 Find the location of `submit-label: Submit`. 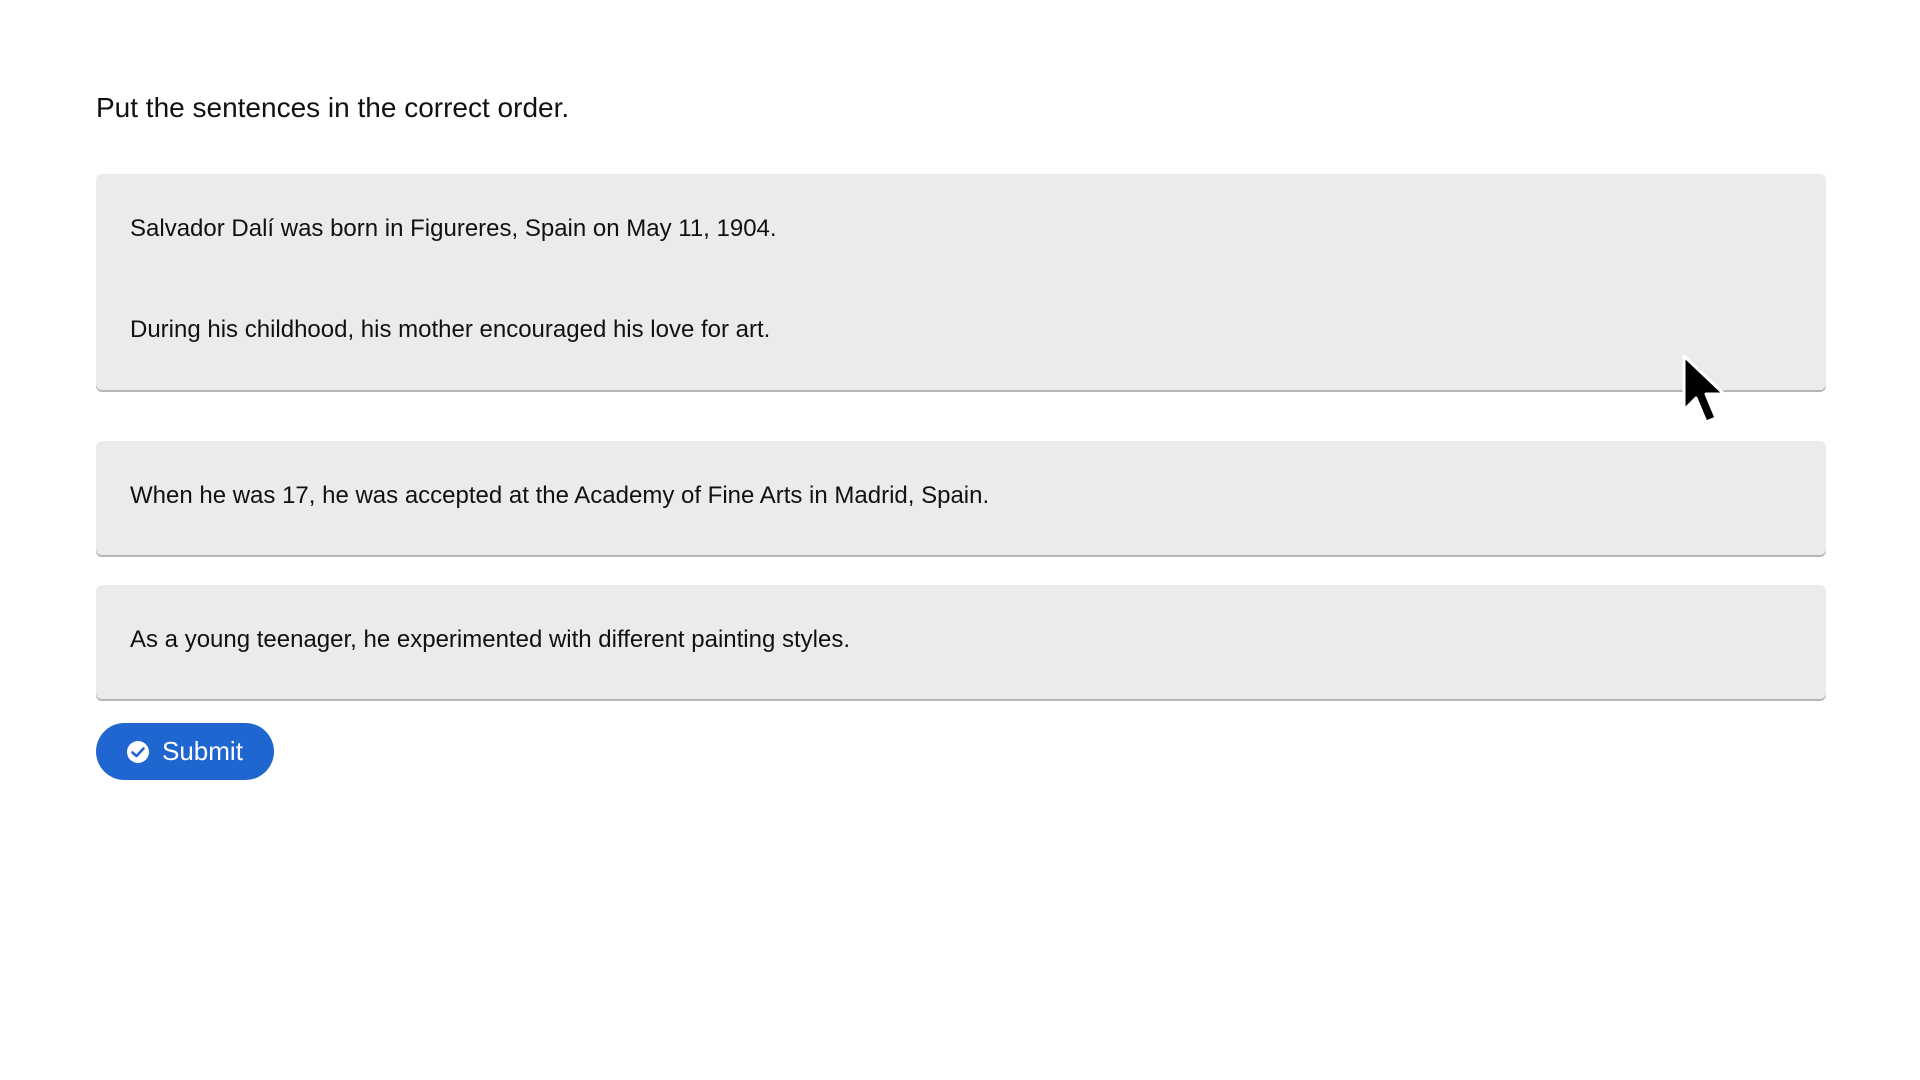

submit-label: Submit is located at coordinates (202, 751).